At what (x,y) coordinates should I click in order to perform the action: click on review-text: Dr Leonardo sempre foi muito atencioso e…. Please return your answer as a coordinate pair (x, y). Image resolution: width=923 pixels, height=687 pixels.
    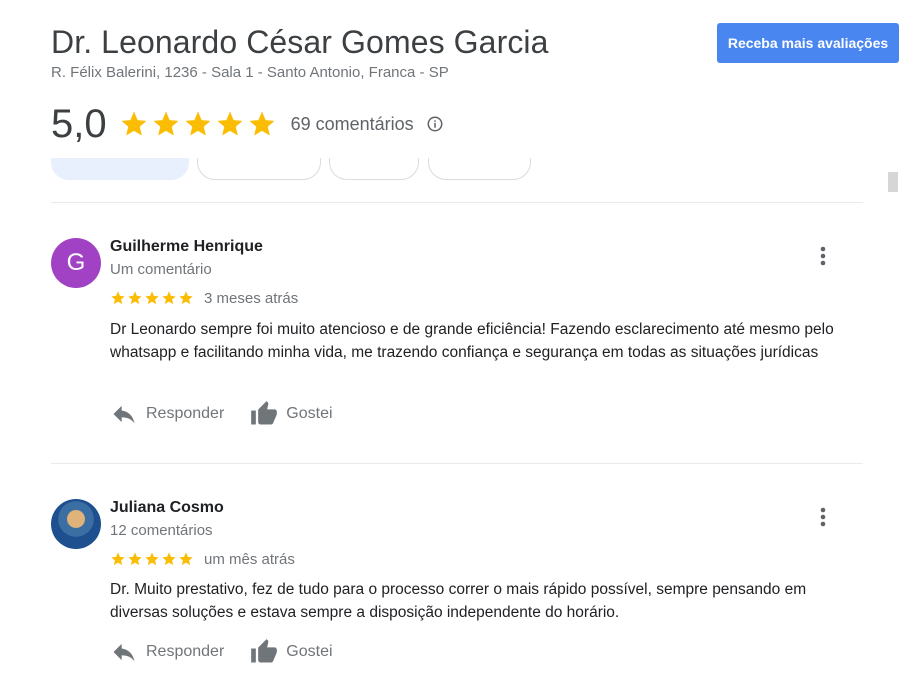
    Looking at the image, I should click on (472, 341).